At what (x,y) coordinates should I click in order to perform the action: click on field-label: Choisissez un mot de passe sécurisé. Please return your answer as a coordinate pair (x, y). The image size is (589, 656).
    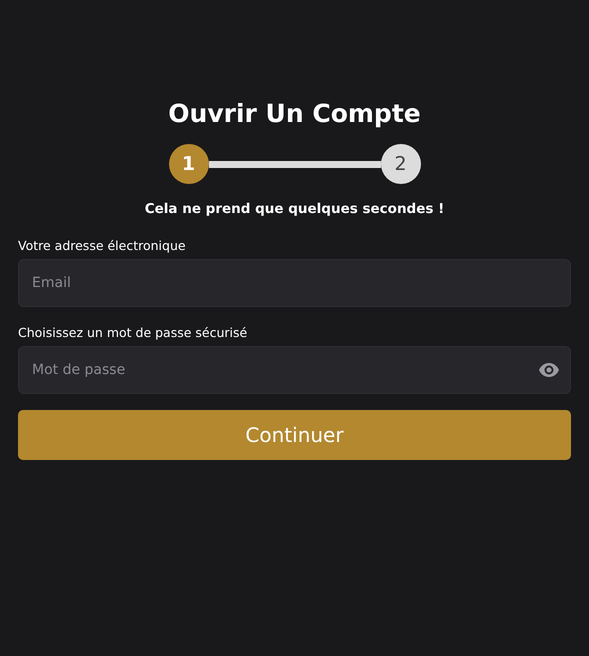
    Looking at the image, I should click on (133, 333).